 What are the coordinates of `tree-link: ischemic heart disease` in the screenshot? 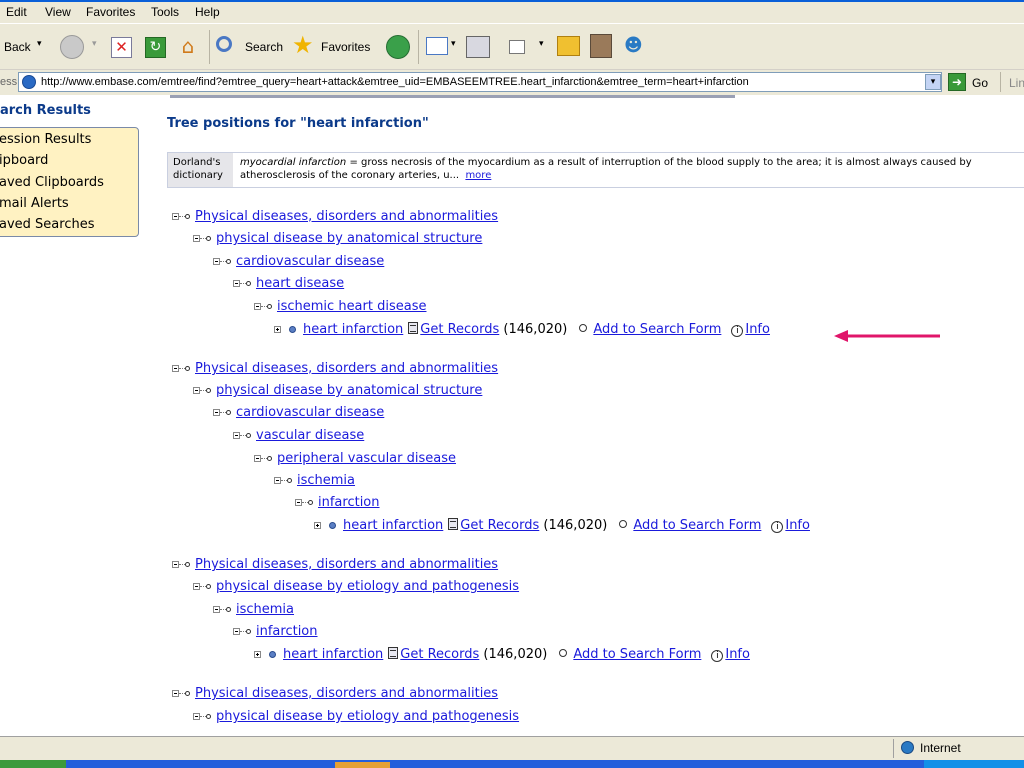 It's located at (351, 306).